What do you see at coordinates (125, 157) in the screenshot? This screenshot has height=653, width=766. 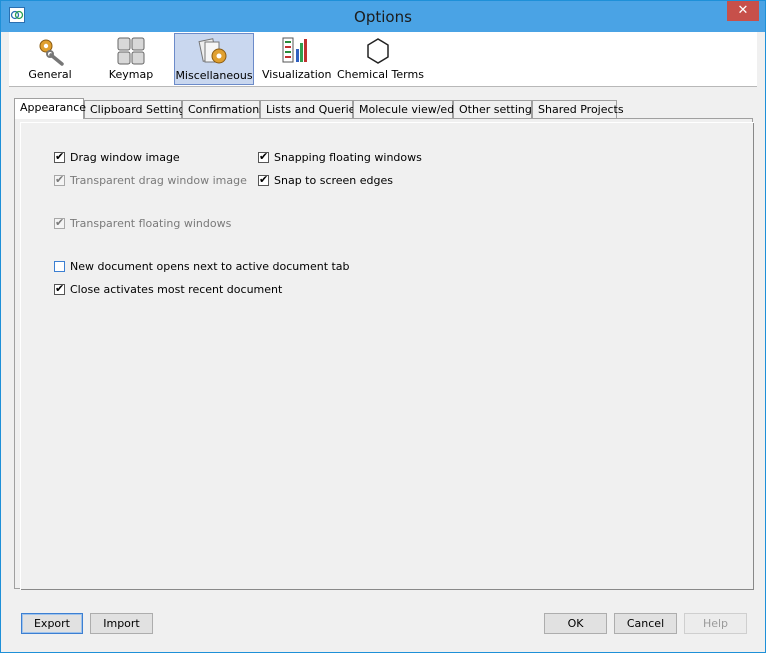 I see `checkbox-label: Drag window image` at bounding box center [125, 157].